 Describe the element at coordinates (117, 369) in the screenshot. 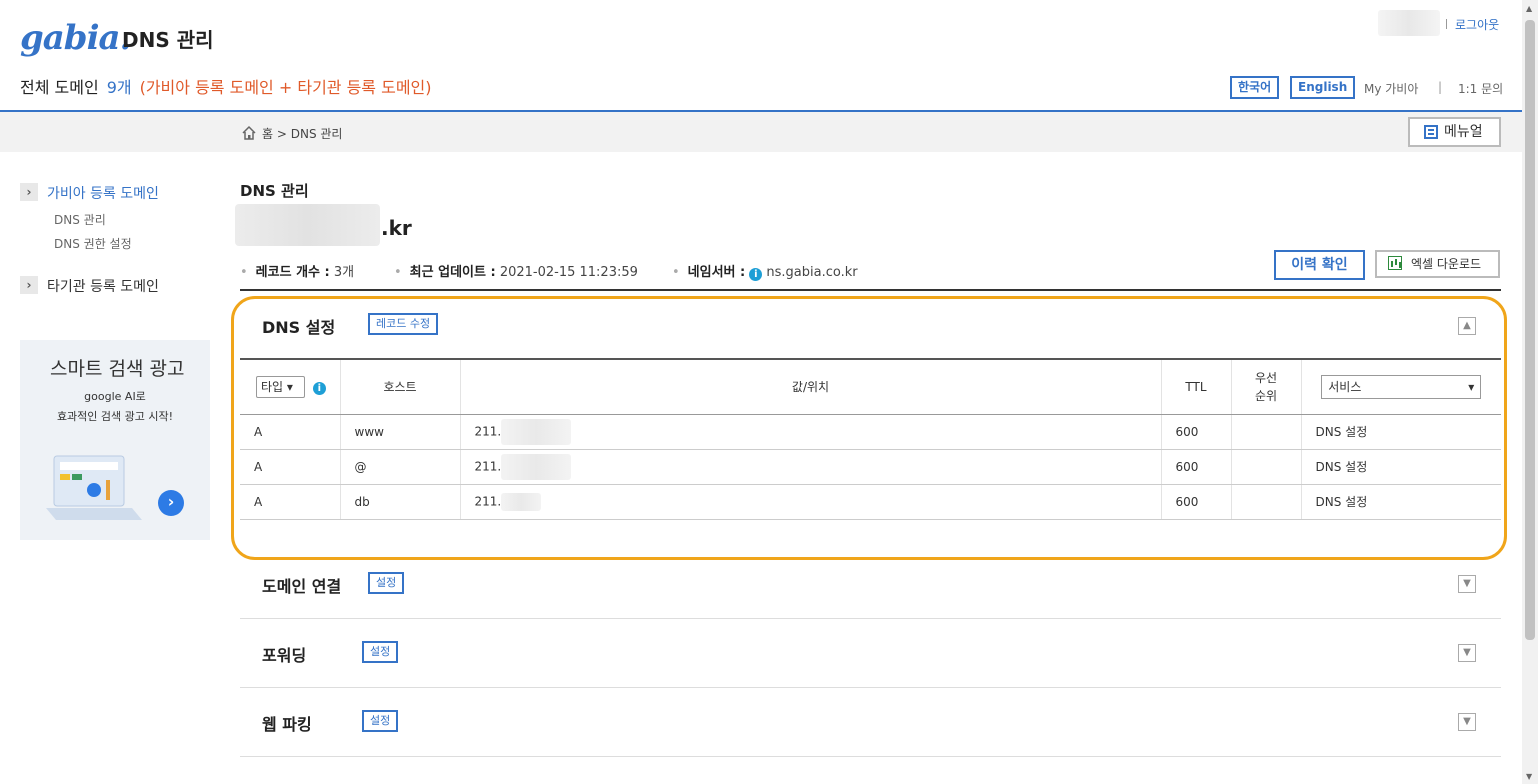

I see `ad-title: 스마트 검색 광고` at that location.